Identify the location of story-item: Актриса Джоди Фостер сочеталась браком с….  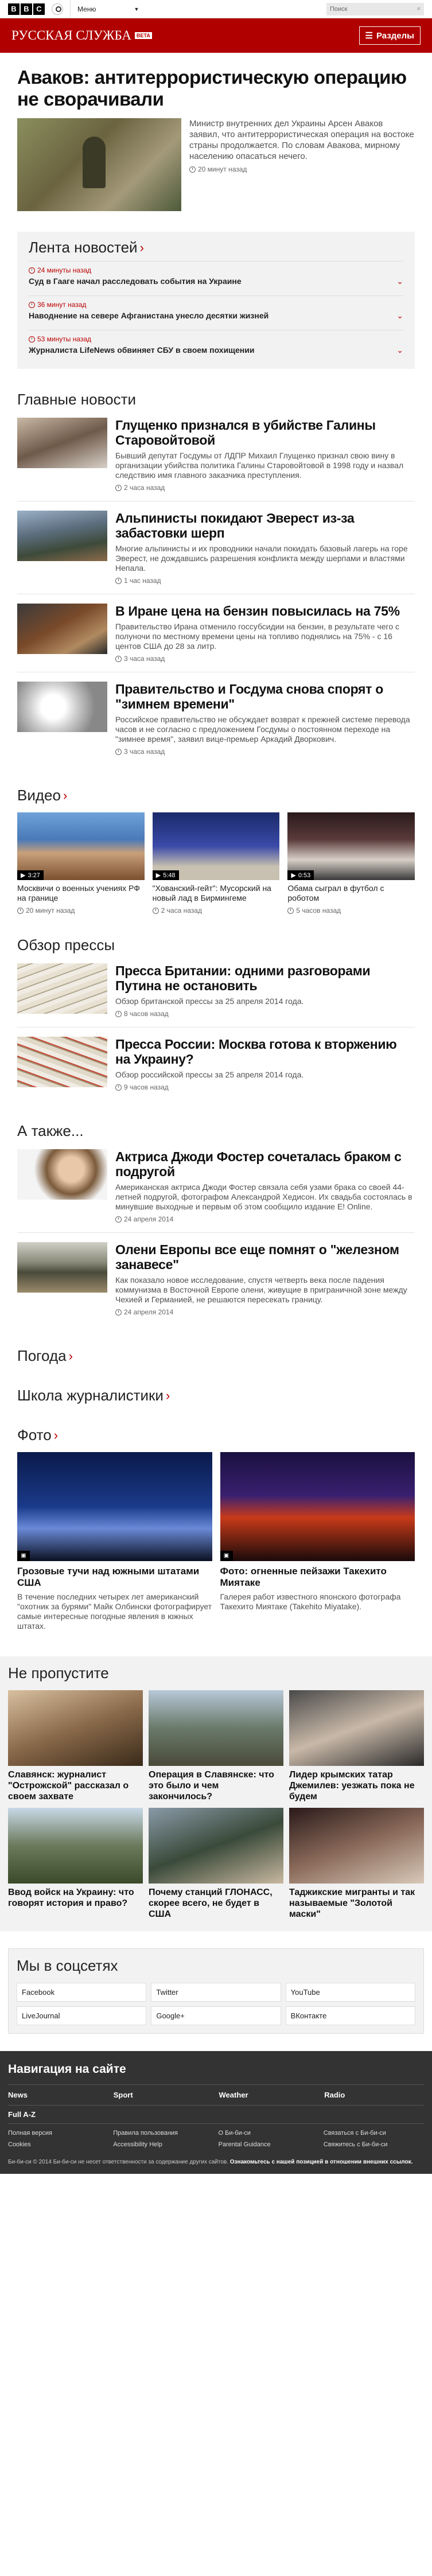
(216, 1186).